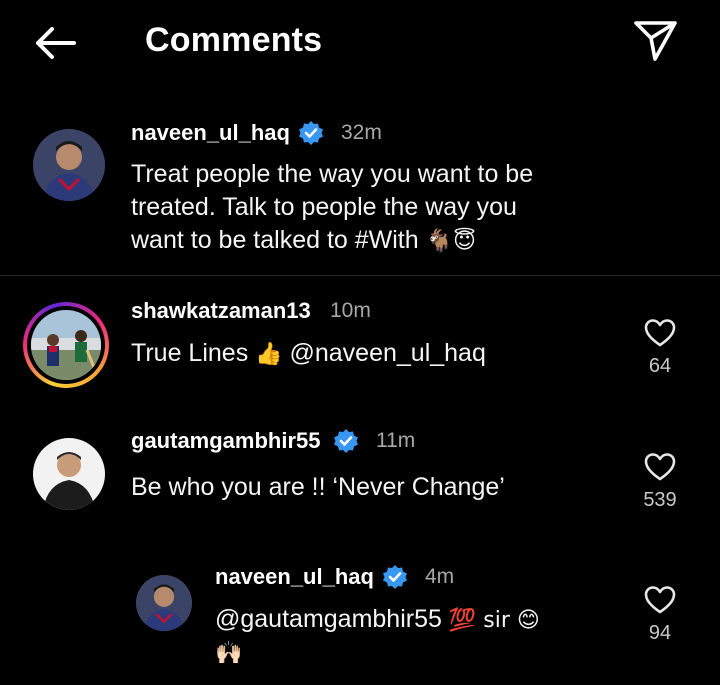 This screenshot has height=685, width=720. I want to click on page-title: Comments, so click(234, 40).